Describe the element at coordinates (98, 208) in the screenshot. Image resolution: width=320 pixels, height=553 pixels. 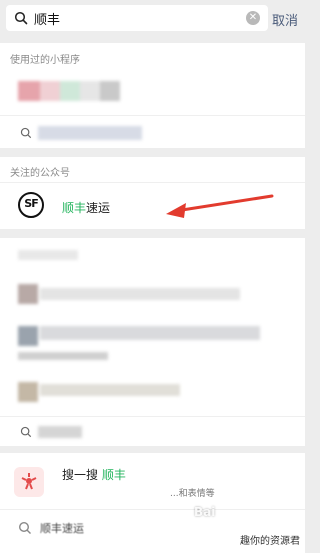
I see `name-rest: 速运` at that location.